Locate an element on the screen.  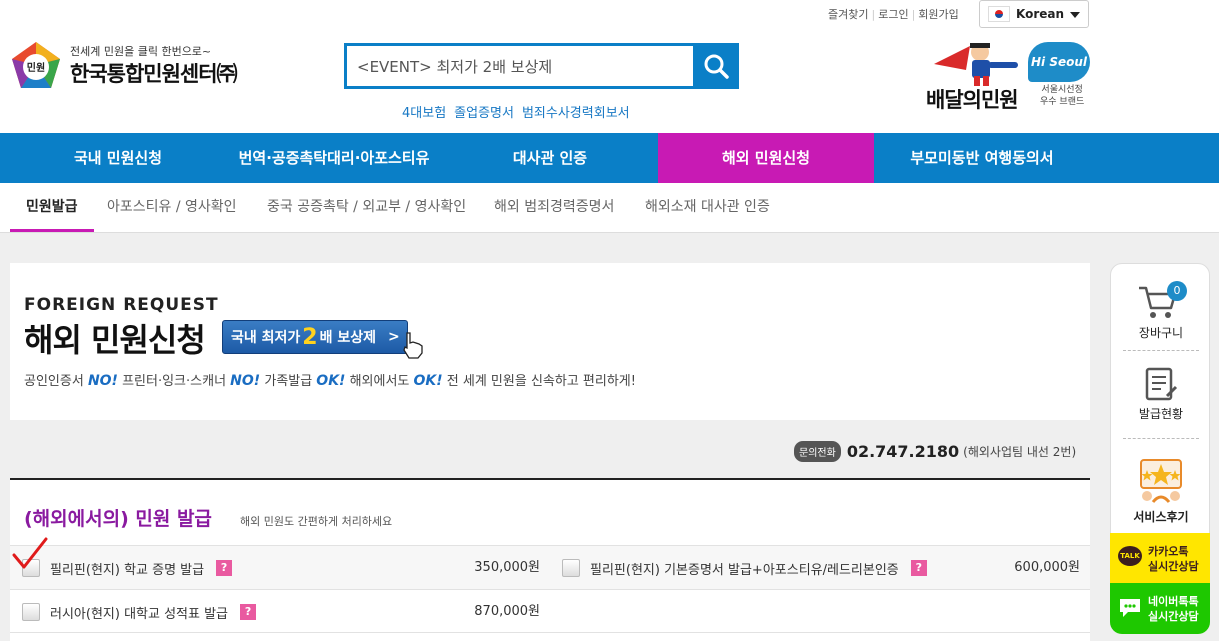
site-logo: 민원 전세계 민원을 클릭 한번으로~ 한국통합민원센터㈜ is located at coordinates (140, 66).